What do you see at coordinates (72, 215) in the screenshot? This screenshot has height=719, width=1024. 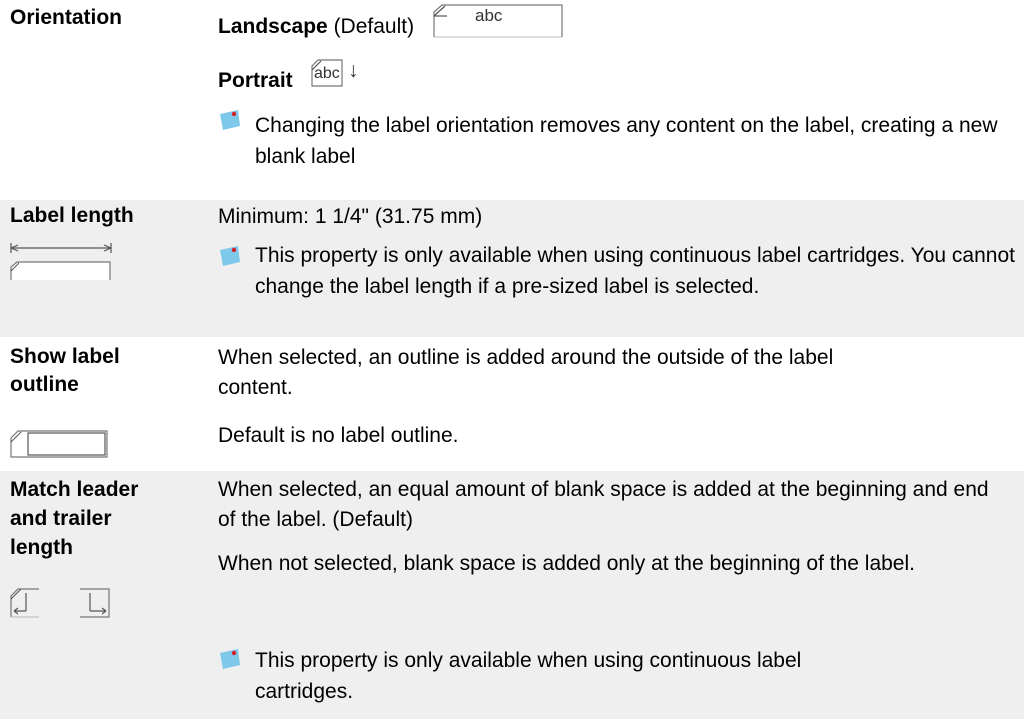 I see `property-label-length: Label length` at bounding box center [72, 215].